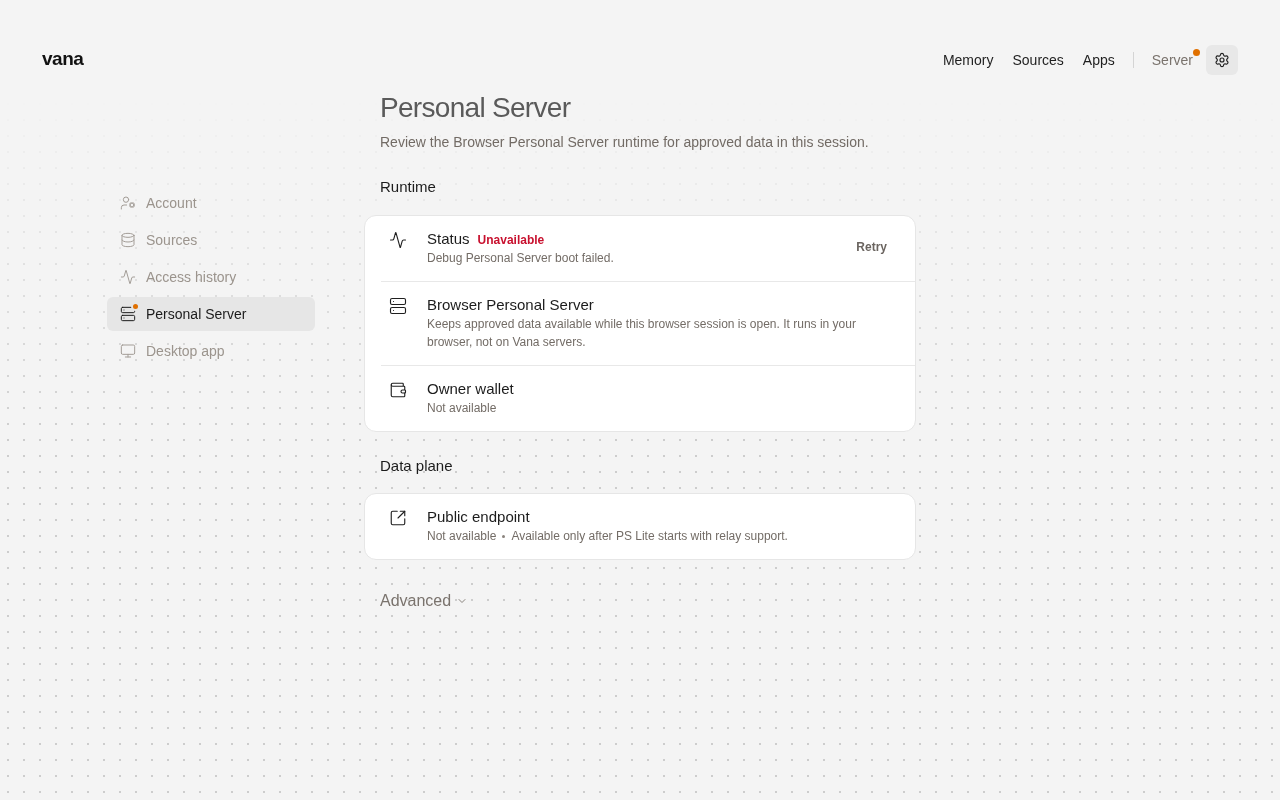  What do you see at coordinates (470, 389) in the screenshot?
I see `row-title: Owner wallet` at bounding box center [470, 389].